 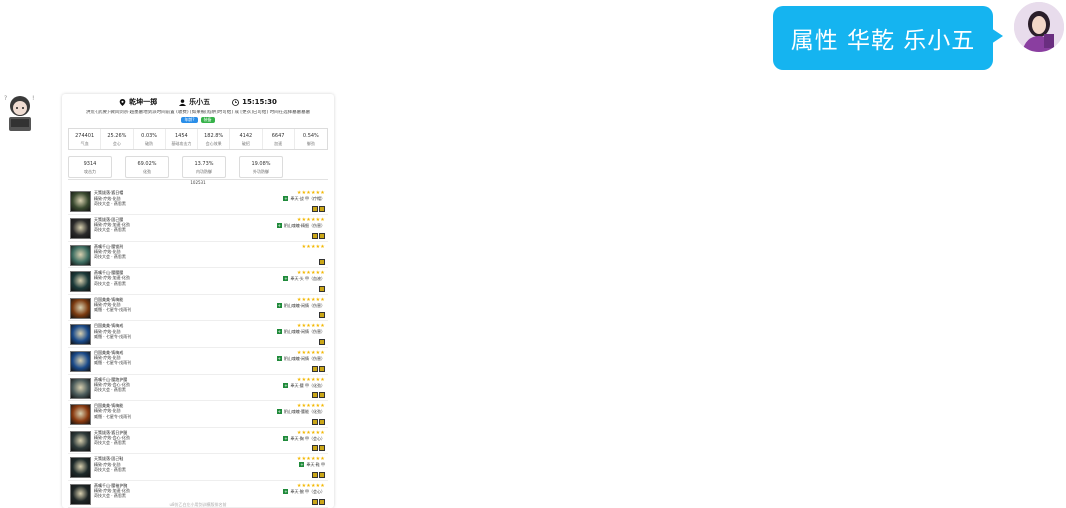 I want to click on stat-cell: 0.54% 御劲, so click(x=311, y=139).